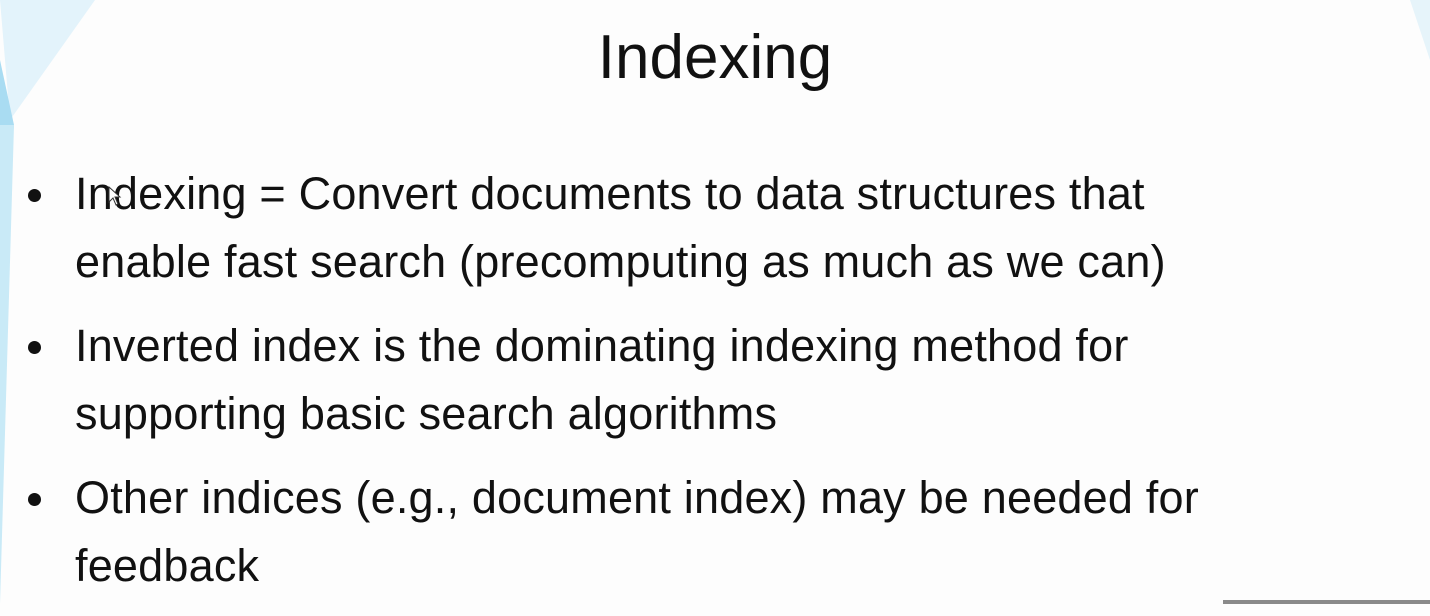 Image resolution: width=1430 pixels, height=616 pixels. I want to click on bullet-text-line: feedback, so click(167, 565).